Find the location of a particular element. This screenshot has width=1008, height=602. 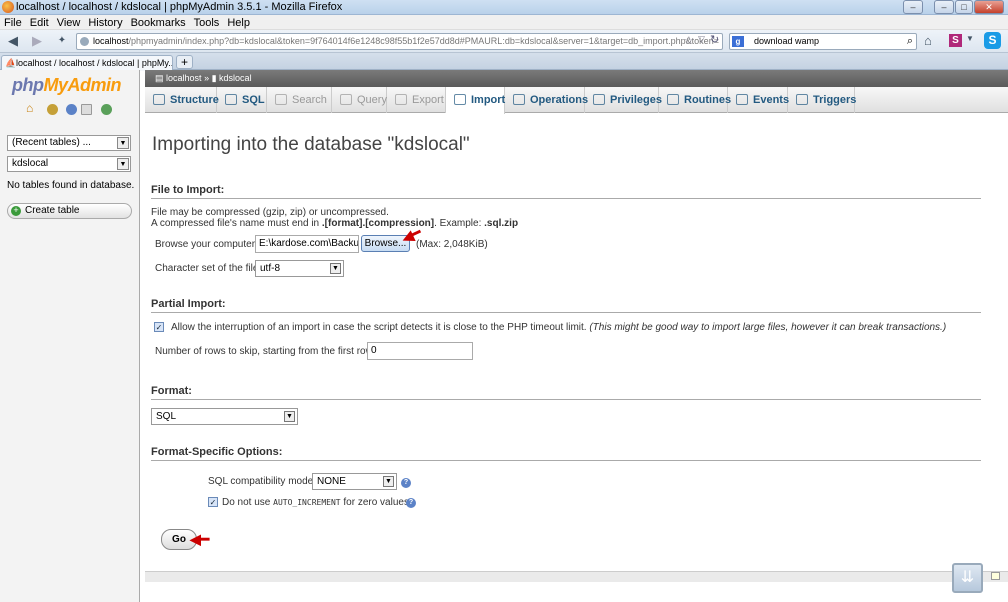

menu-tools: Tools is located at coordinates (207, 23).